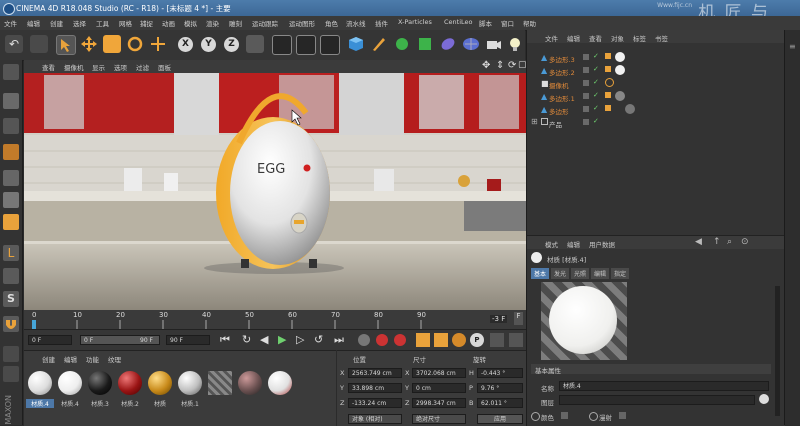  What do you see at coordinates (302, 23) in the screenshot?
I see `menu-mograph: 运动图形` at bounding box center [302, 23].